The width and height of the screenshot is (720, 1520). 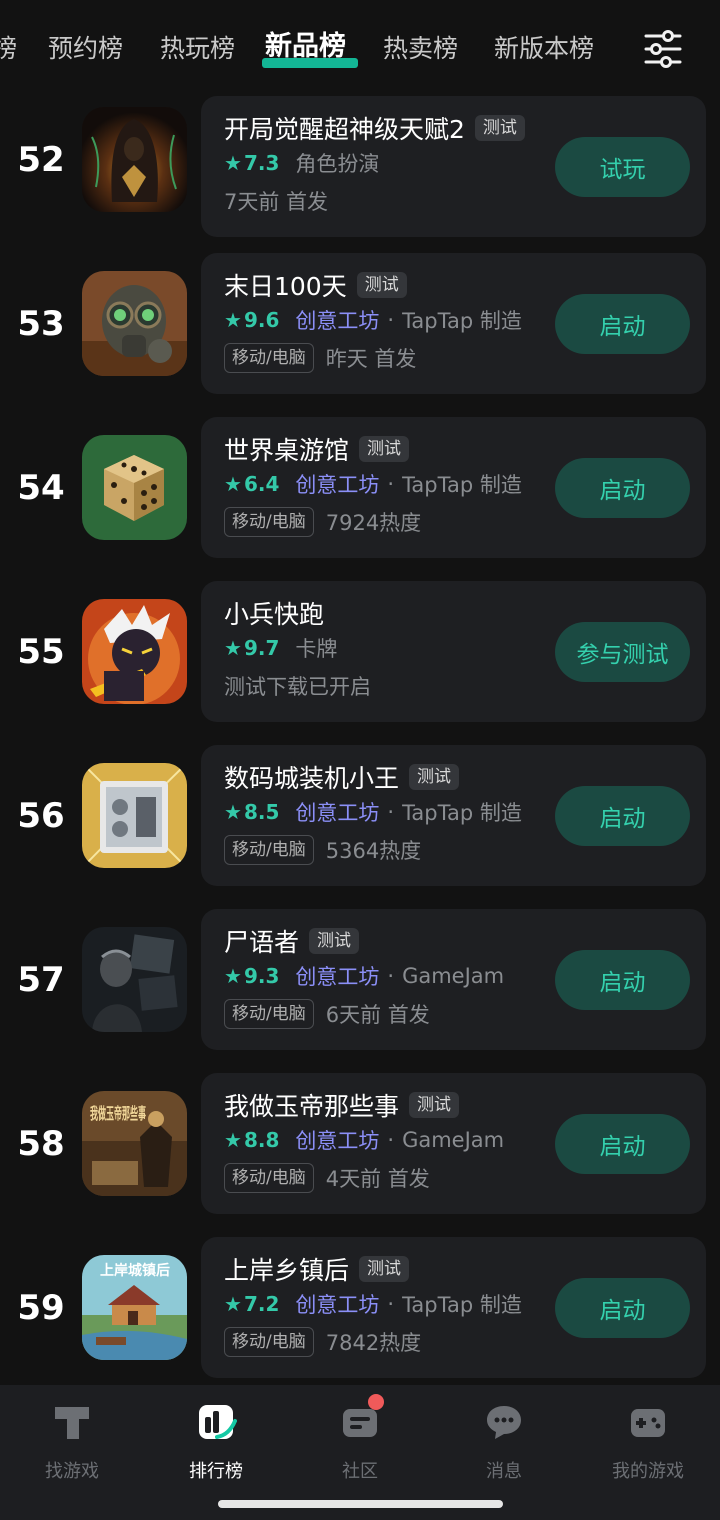 I want to click on list-item: 55 小兵快跑 ★ 9.7 卡牌 测试下载已开启 参与测试, so click(x=360, y=663).